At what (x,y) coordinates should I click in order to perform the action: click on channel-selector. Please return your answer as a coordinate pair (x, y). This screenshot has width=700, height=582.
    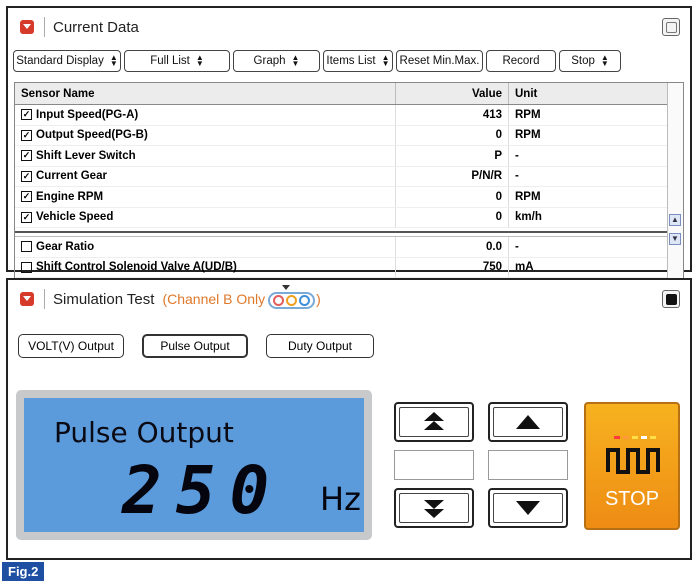
    Looking at the image, I should click on (292, 296).